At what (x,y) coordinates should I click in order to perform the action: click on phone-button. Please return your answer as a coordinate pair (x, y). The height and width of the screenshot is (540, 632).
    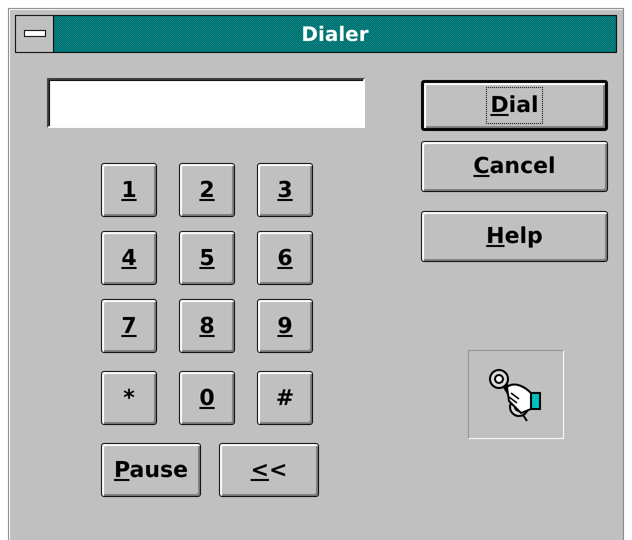
    Looking at the image, I should click on (516, 394).